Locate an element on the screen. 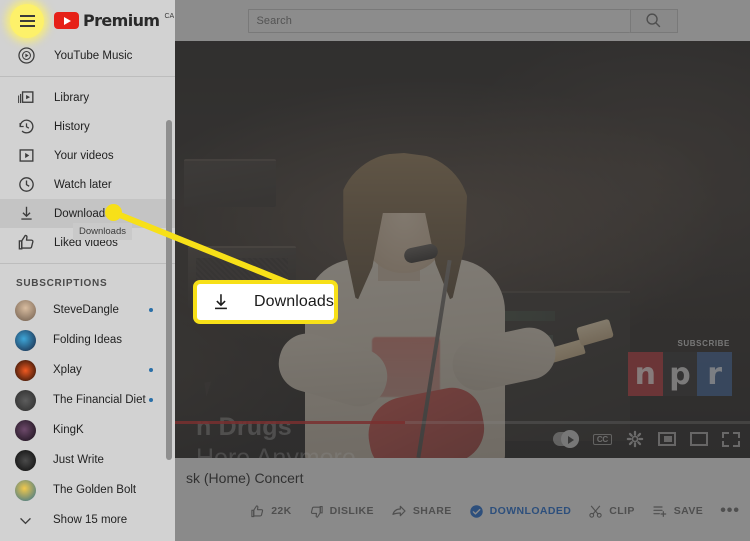 The image size is (750, 541). library-icon is located at coordinates (26, 97).